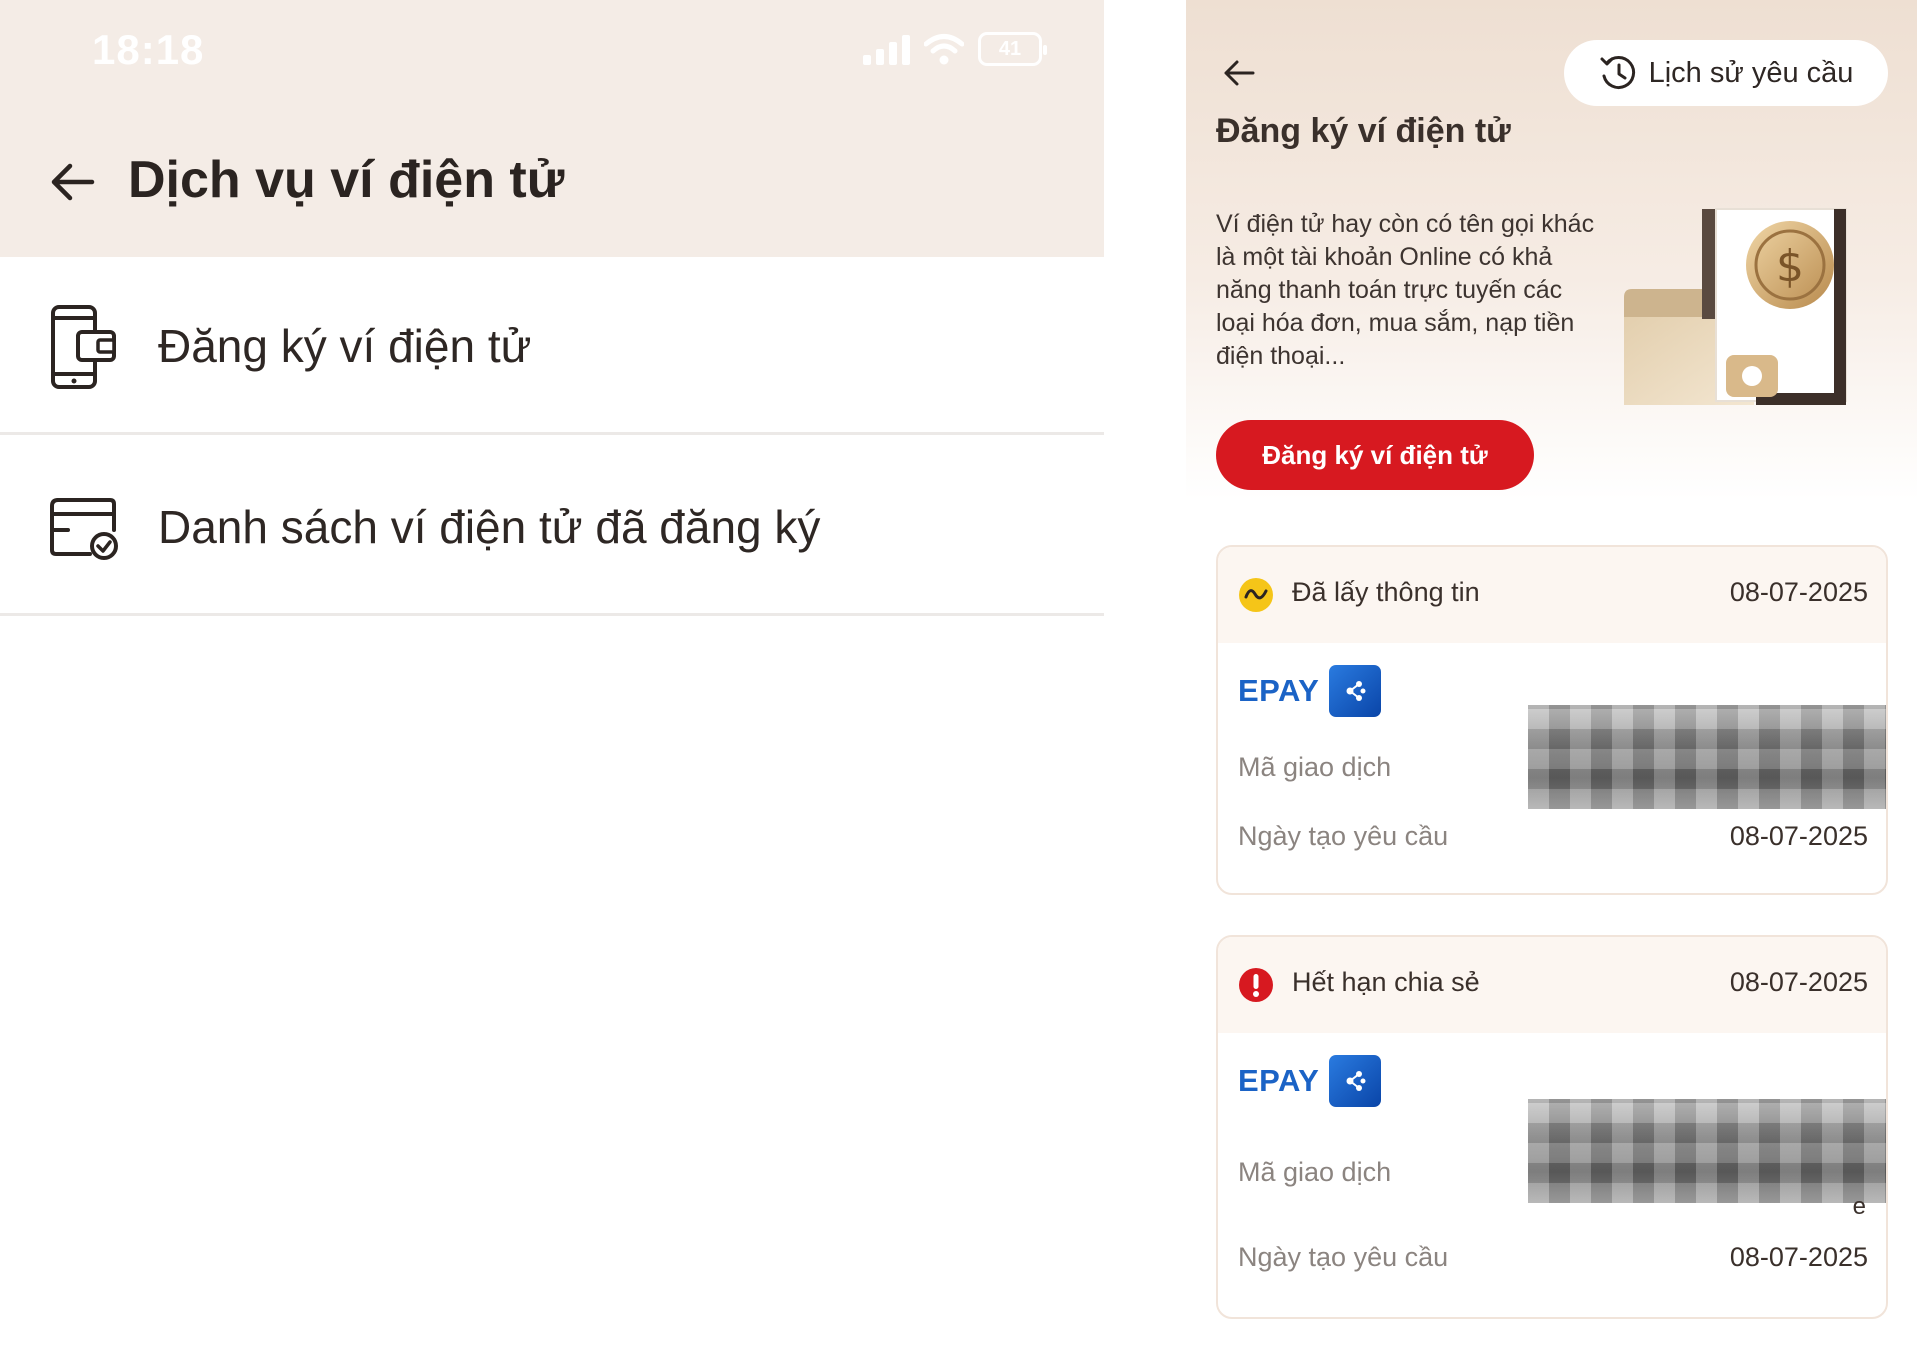 The image size is (1917, 1352). I want to click on status-label: Đã lấy thông tin, so click(1386, 592).